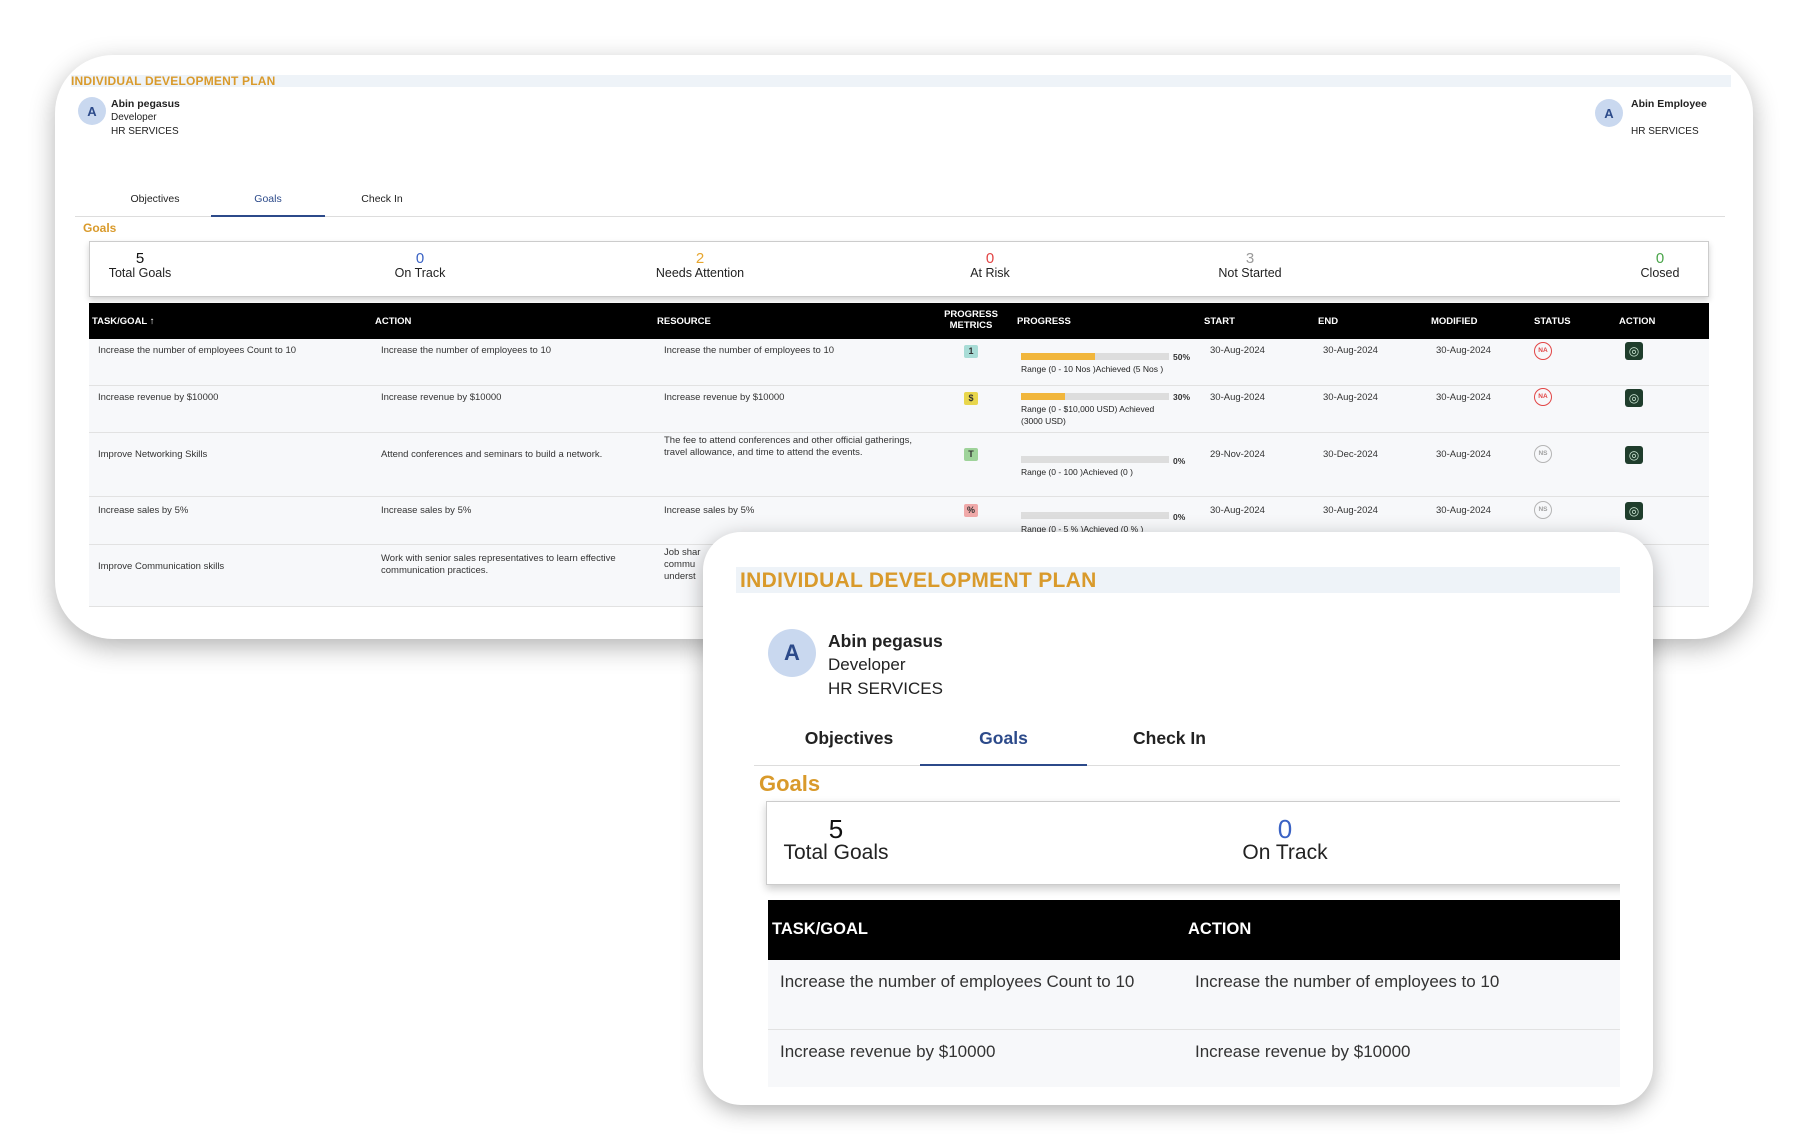 This screenshot has width=1800, height=1141. I want to click on manager-department: HR SERVICES, so click(1665, 131).